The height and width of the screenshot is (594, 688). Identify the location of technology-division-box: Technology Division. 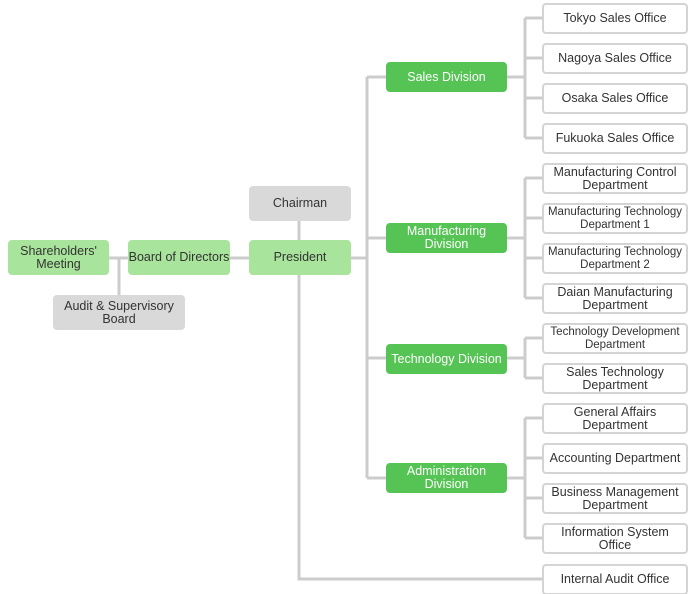
(446, 359).